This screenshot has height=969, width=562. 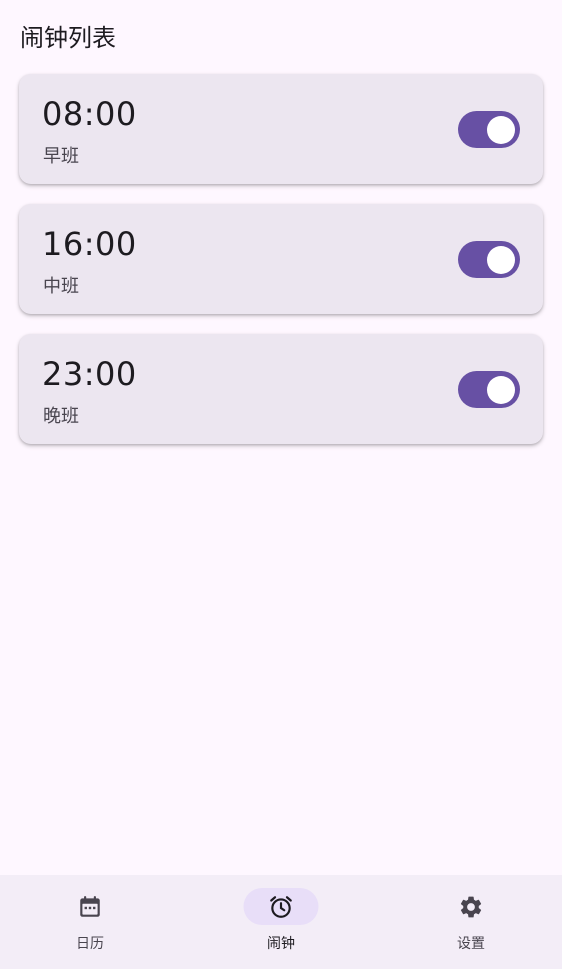 What do you see at coordinates (89, 374) in the screenshot?
I see `alarm-time: 23:00` at bounding box center [89, 374].